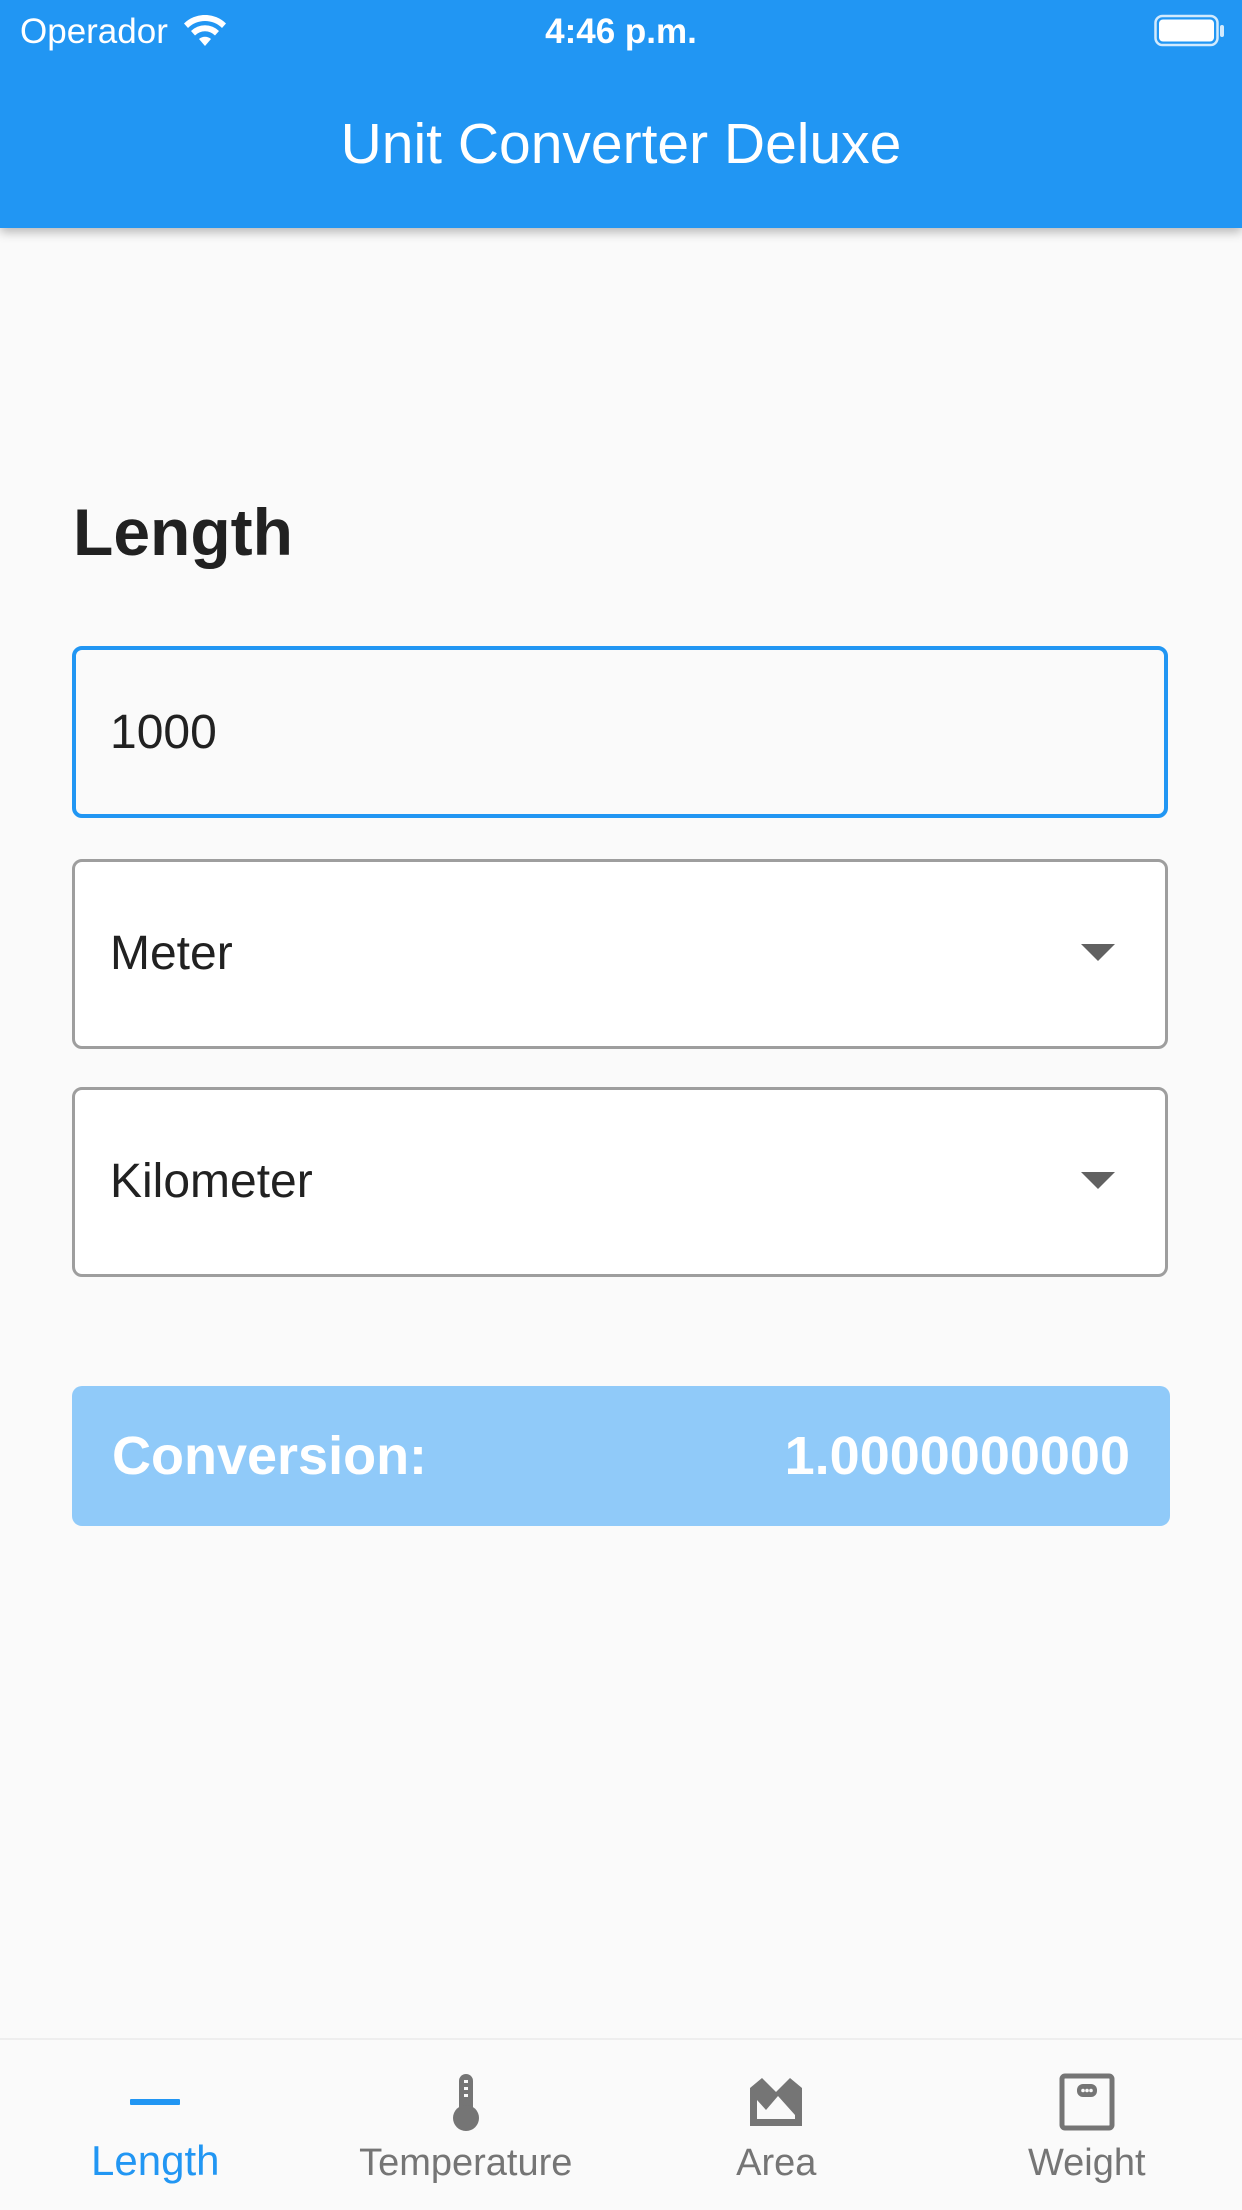 This screenshot has width=1242, height=2210. What do you see at coordinates (155, 2161) in the screenshot?
I see `nav-label-length: Length` at bounding box center [155, 2161].